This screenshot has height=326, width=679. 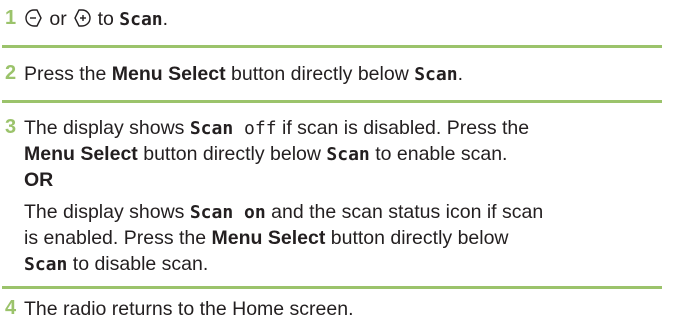 What do you see at coordinates (11, 127) in the screenshot?
I see `step-number: 3` at bounding box center [11, 127].